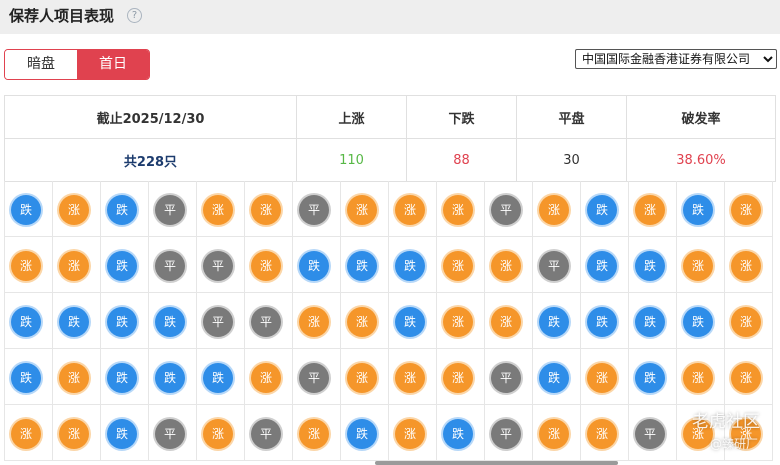 The width and height of the screenshot is (780, 465). Describe the element at coordinates (701, 117) in the screenshot. I see `summary-header-break-rate: 破发率` at that location.